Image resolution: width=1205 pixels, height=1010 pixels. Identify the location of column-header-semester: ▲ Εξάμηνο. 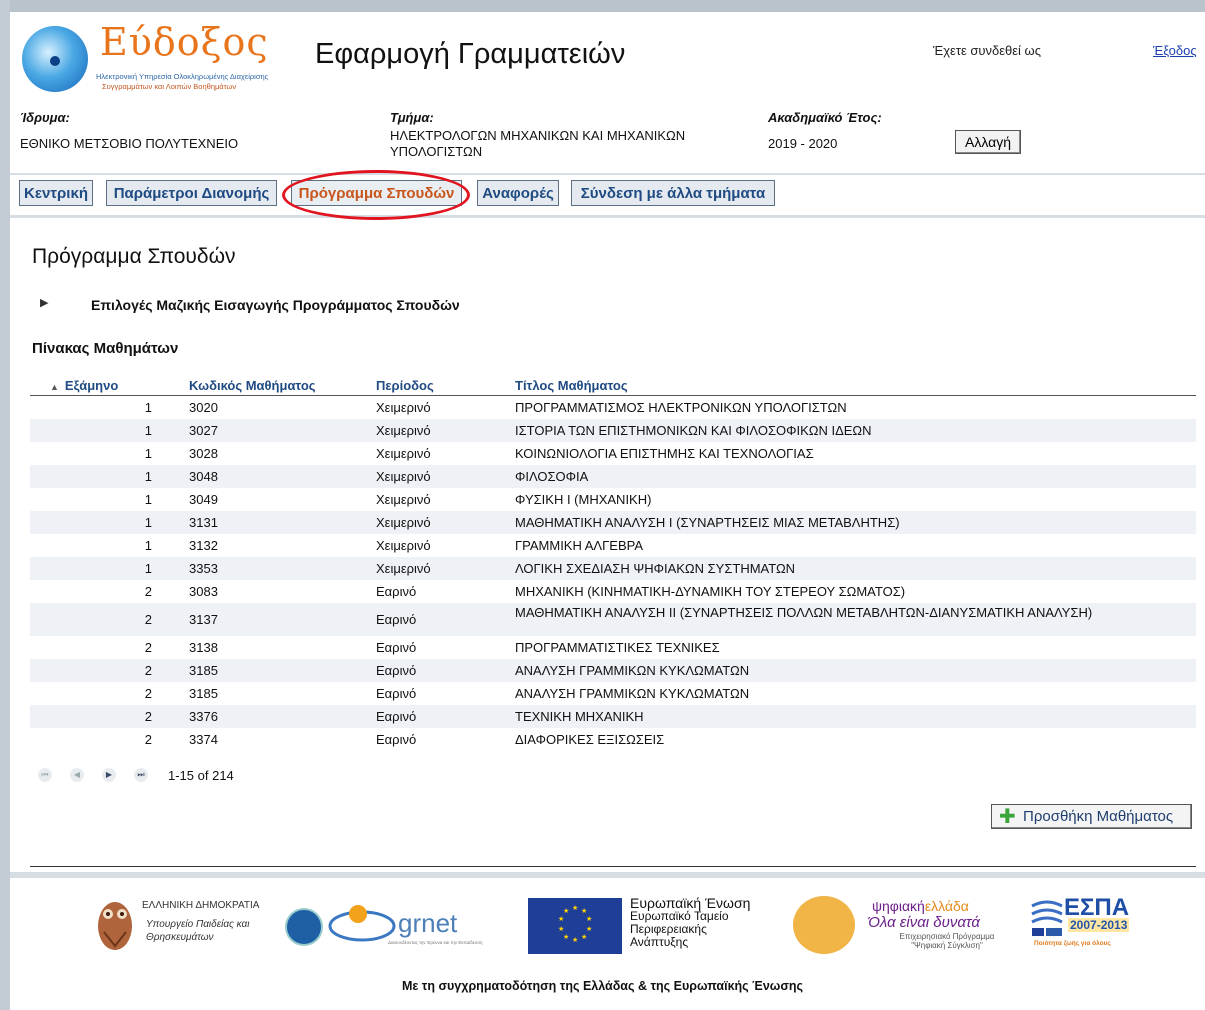
(84, 385).